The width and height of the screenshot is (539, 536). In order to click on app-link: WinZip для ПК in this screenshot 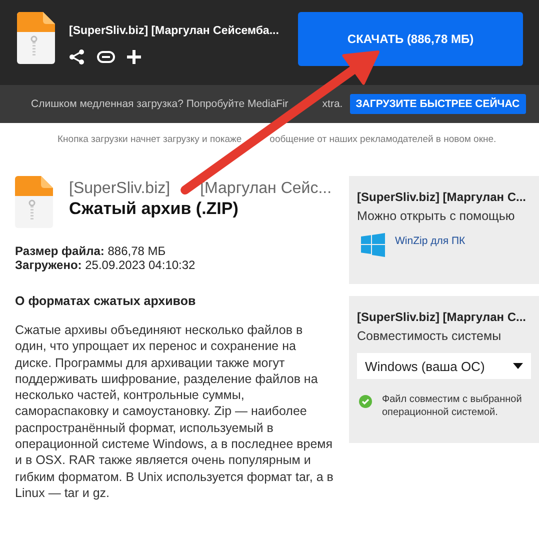, I will do `click(430, 241)`.